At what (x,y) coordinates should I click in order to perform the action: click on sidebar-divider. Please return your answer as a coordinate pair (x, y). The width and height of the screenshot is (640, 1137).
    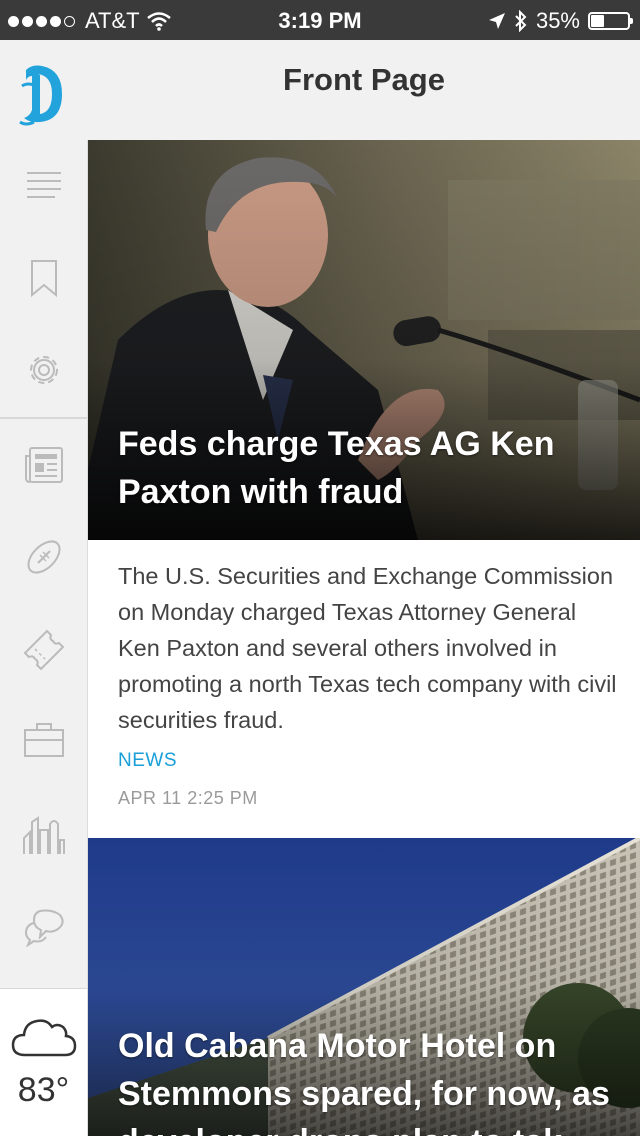
    Looking at the image, I should click on (43, 418).